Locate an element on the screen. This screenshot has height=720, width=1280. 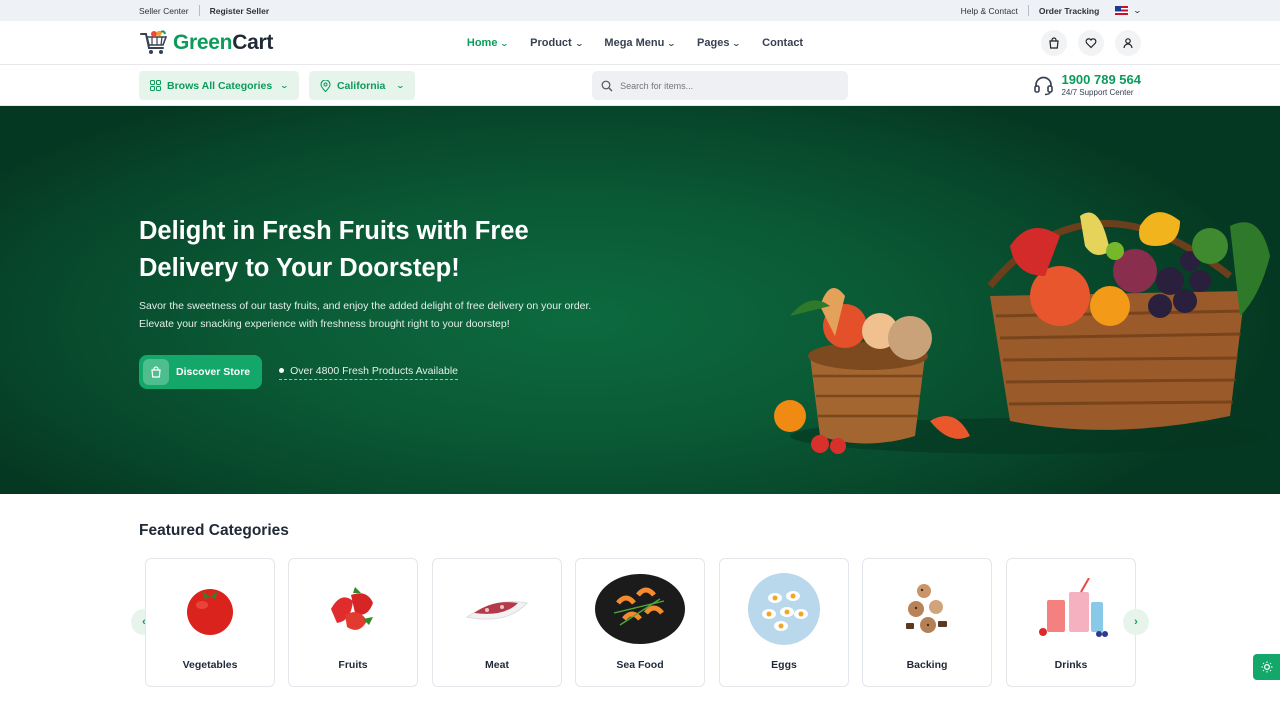
help-contact-link: Help & Contact is located at coordinates (989, 11).